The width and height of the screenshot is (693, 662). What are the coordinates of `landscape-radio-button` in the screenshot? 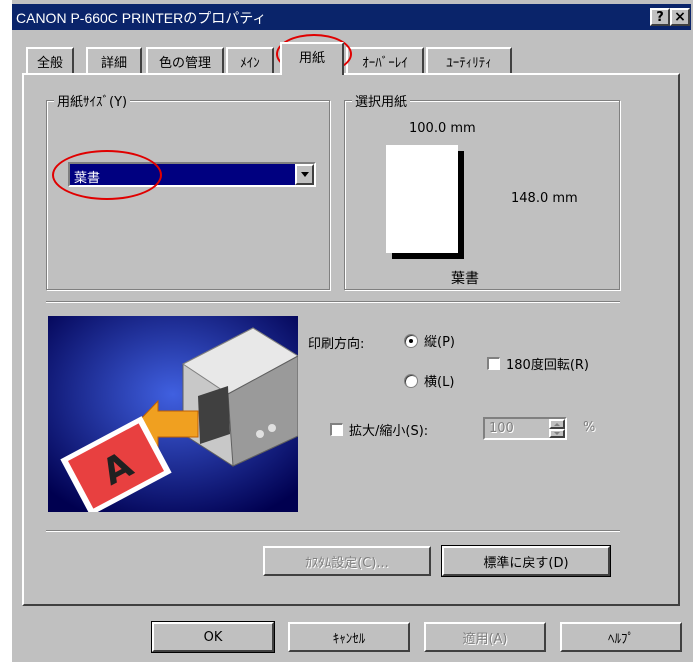 It's located at (411, 380).